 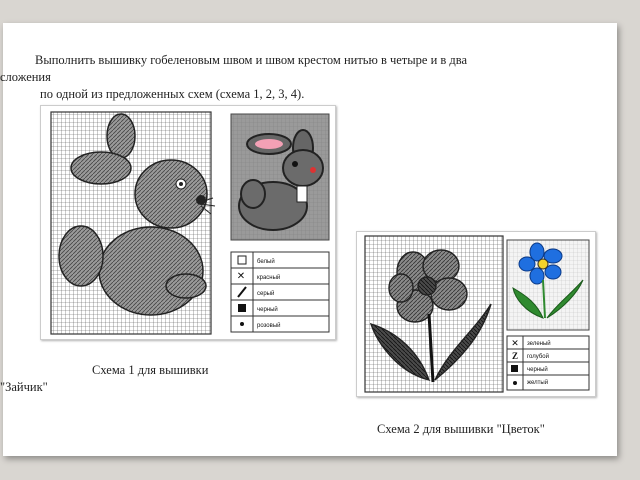 I want to click on task-line-2: сложения, so click(x=25, y=77).